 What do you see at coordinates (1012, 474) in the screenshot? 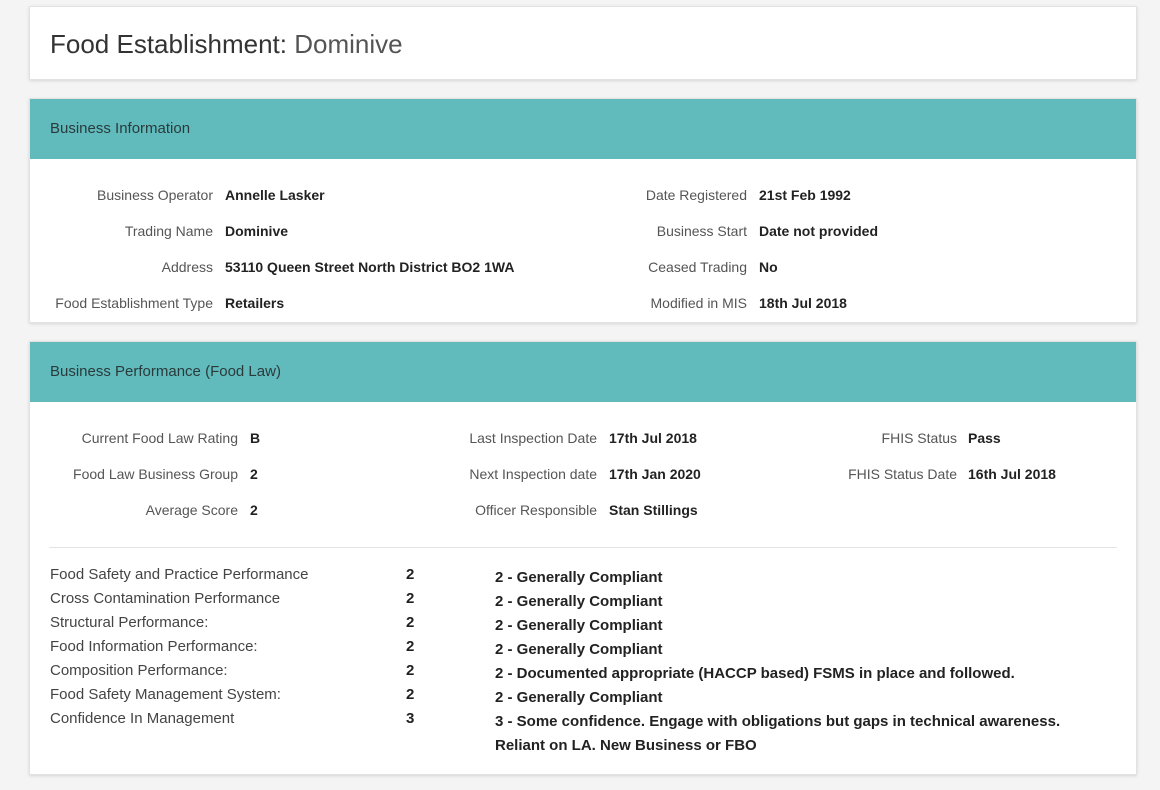
I see `field-value: 16th Jul 2018` at bounding box center [1012, 474].